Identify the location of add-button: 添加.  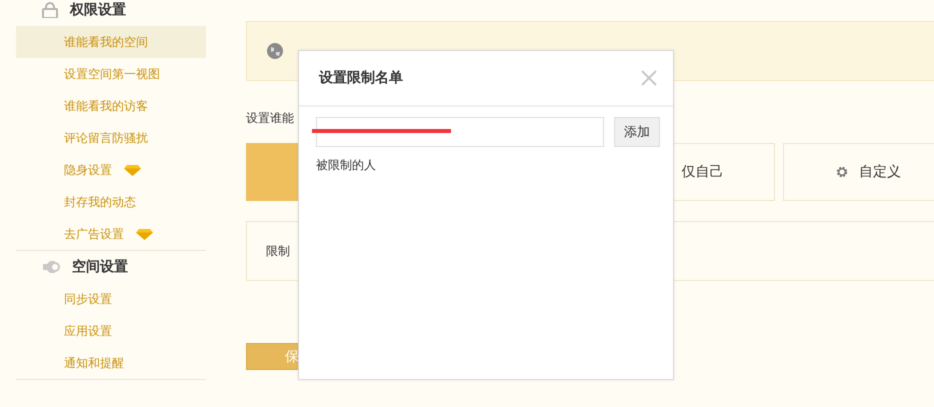
(637, 132).